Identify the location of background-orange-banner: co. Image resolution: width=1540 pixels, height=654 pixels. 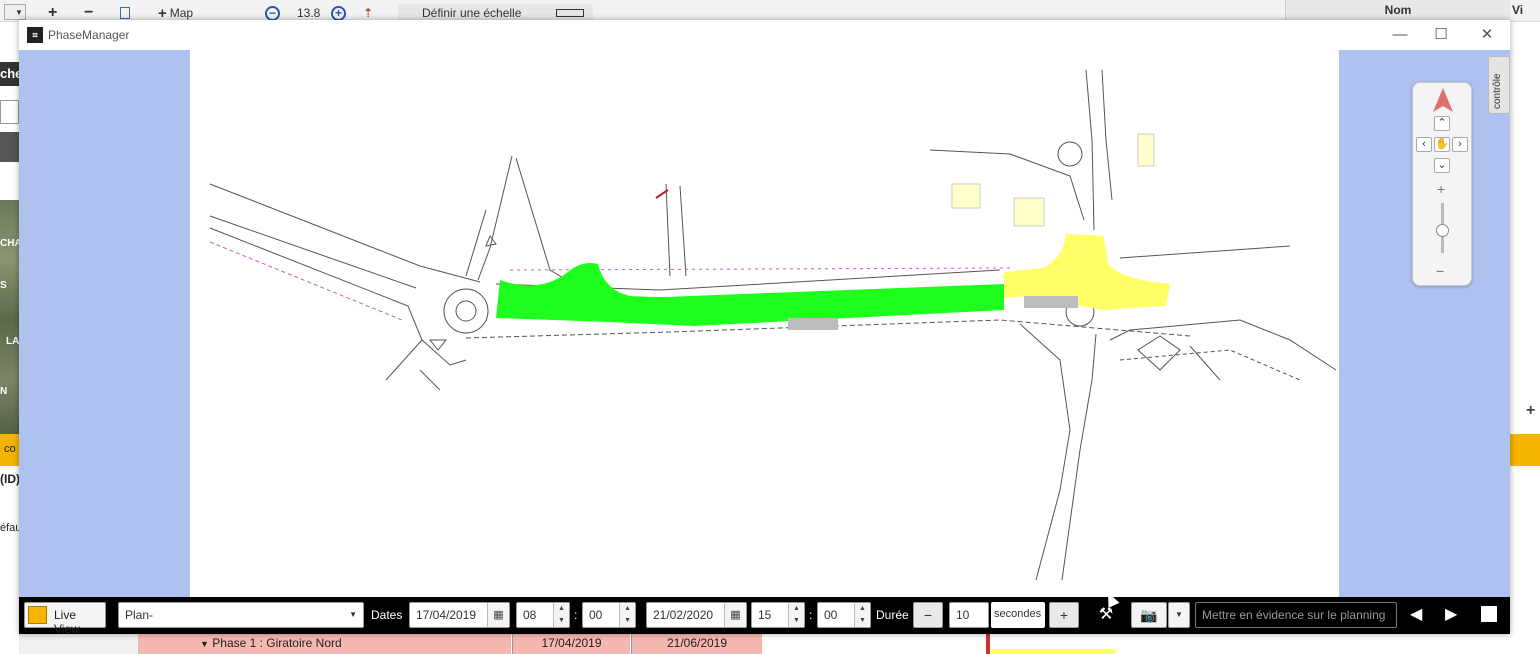
(9, 450).